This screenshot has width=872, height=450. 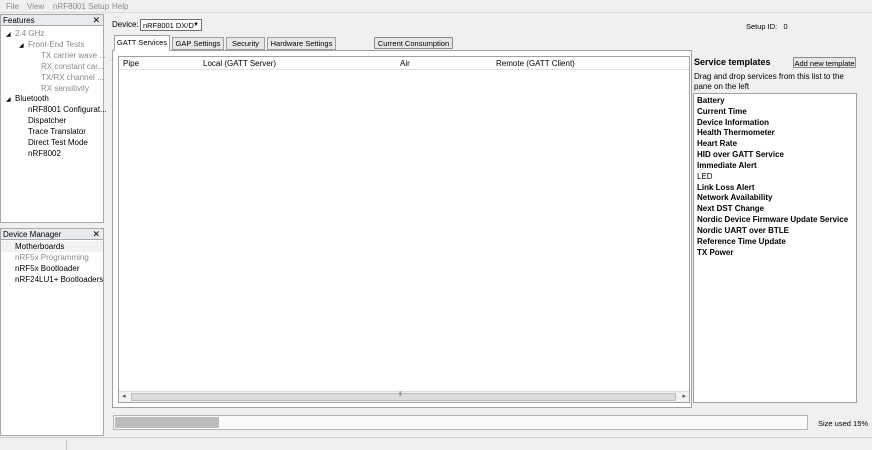 I want to click on scroll-right-icon: ▸, so click(x=684, y=396).